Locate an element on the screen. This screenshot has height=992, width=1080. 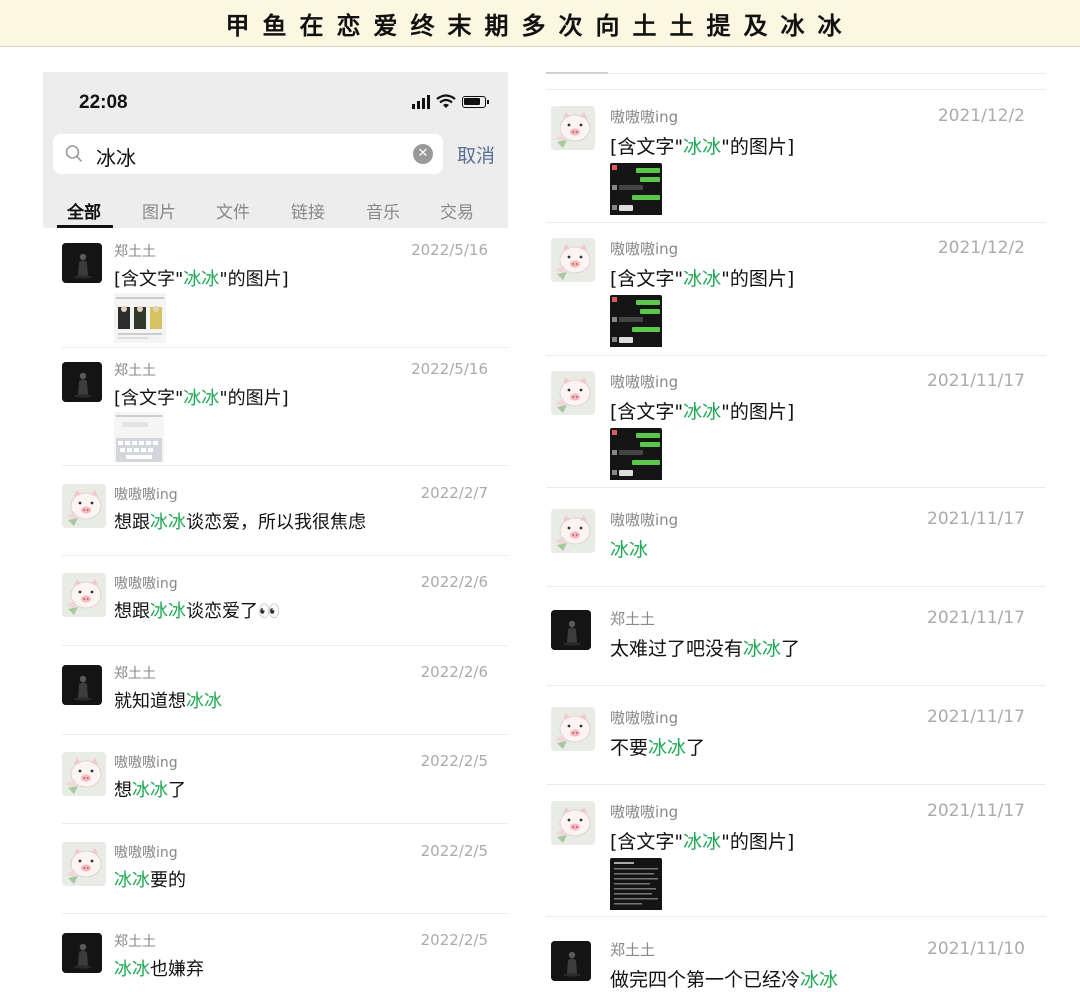
message-date: 2021/11/10 is located at coordinates (976, 949).